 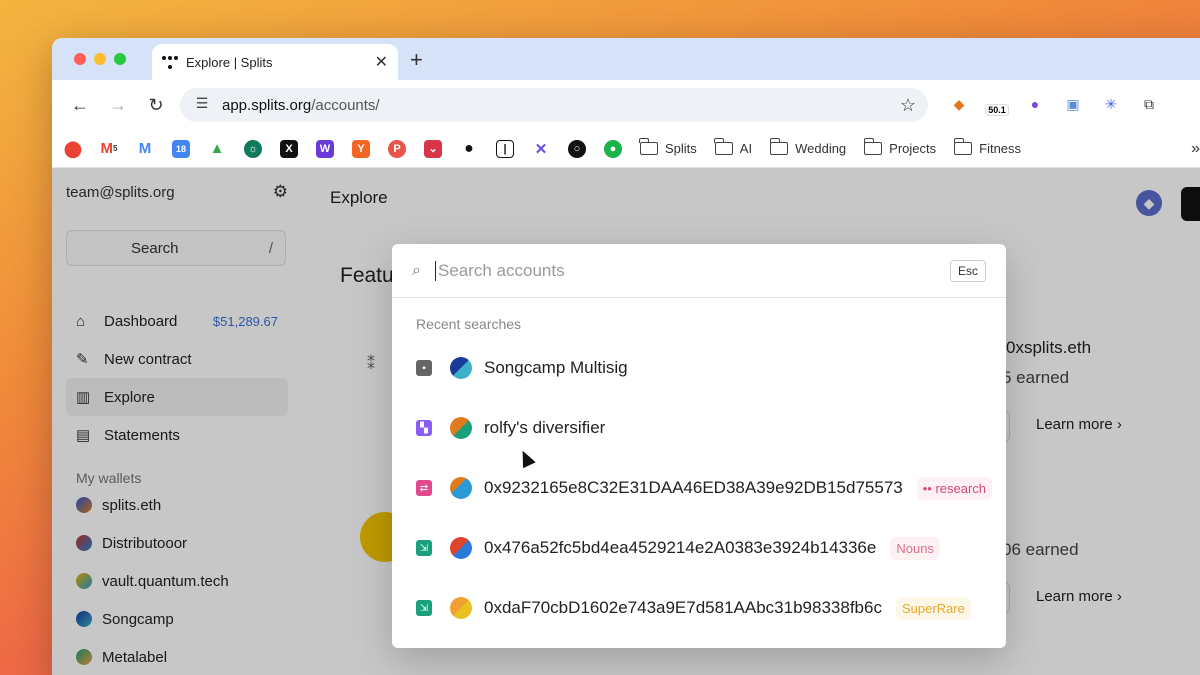 I want to click on producthunt-icon: P, so click(x=397, y=148).